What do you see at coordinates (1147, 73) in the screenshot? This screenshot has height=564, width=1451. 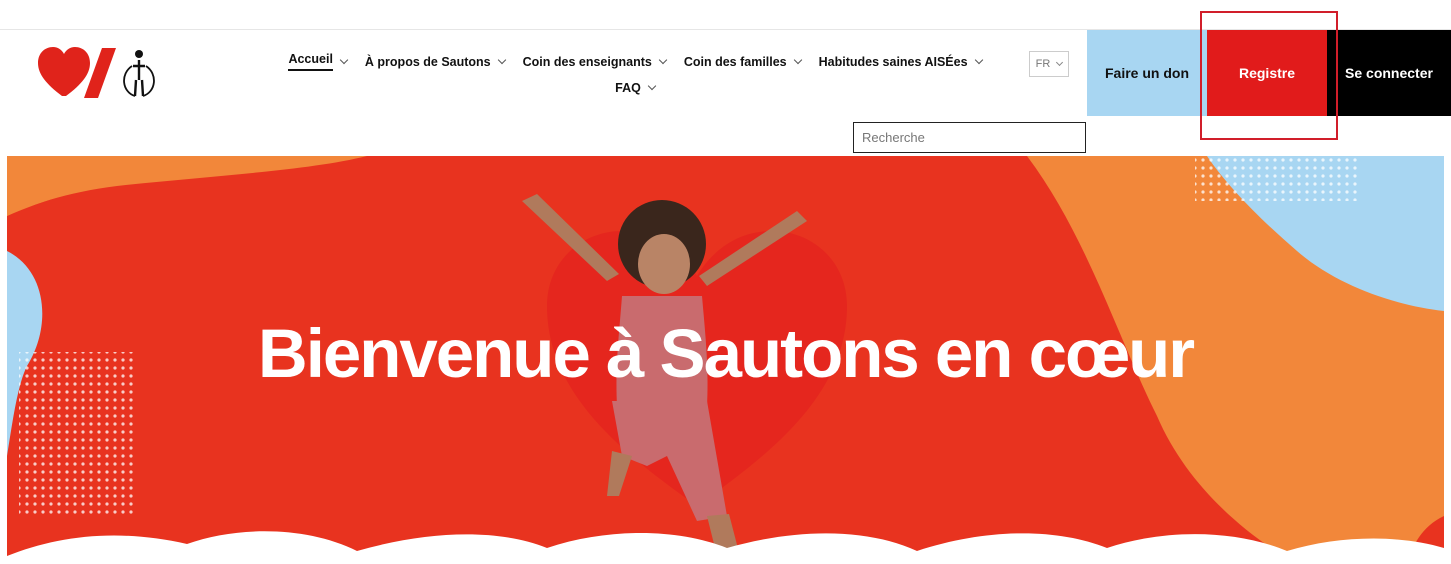 I see `donate-button: Faire un don` at bounding box center [1147, 73].